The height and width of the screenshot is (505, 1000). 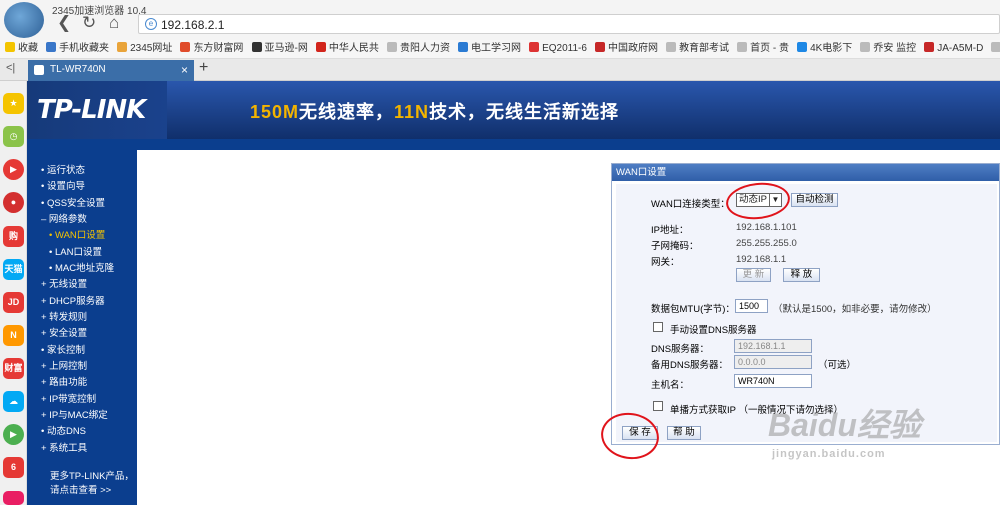 I want to click on dns-input: 192.168.1.1, so click(x=773, y=346).